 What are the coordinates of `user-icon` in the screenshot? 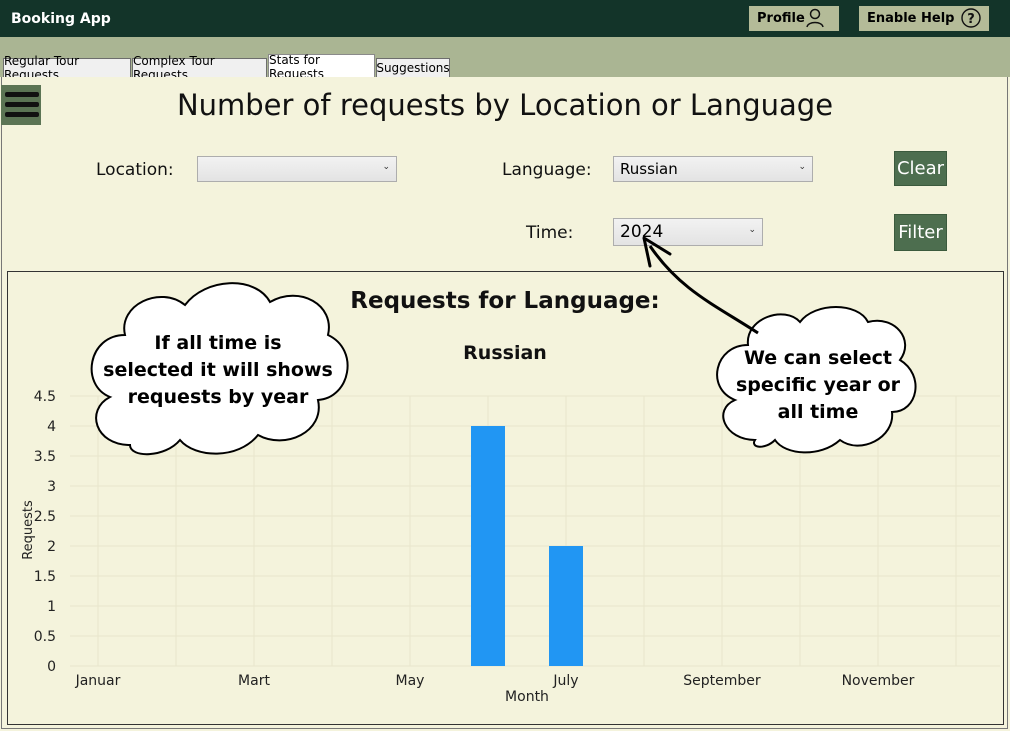 It's located at (815, 18).